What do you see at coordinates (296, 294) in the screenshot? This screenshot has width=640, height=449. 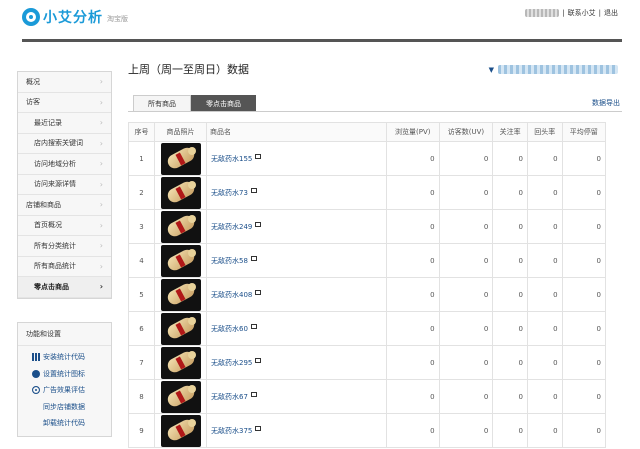 I see `product-name-cell: 无敌药水408` at bounding box center [296, 294].